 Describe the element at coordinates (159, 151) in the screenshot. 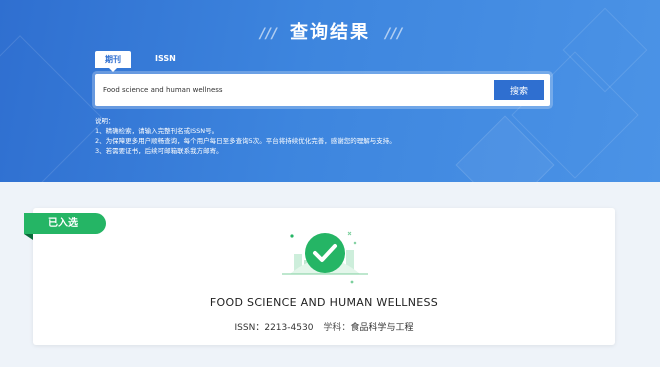

I see `instruction-item: 3、若需要证书，后续可邮箱联系我方邮寄。` at that location.